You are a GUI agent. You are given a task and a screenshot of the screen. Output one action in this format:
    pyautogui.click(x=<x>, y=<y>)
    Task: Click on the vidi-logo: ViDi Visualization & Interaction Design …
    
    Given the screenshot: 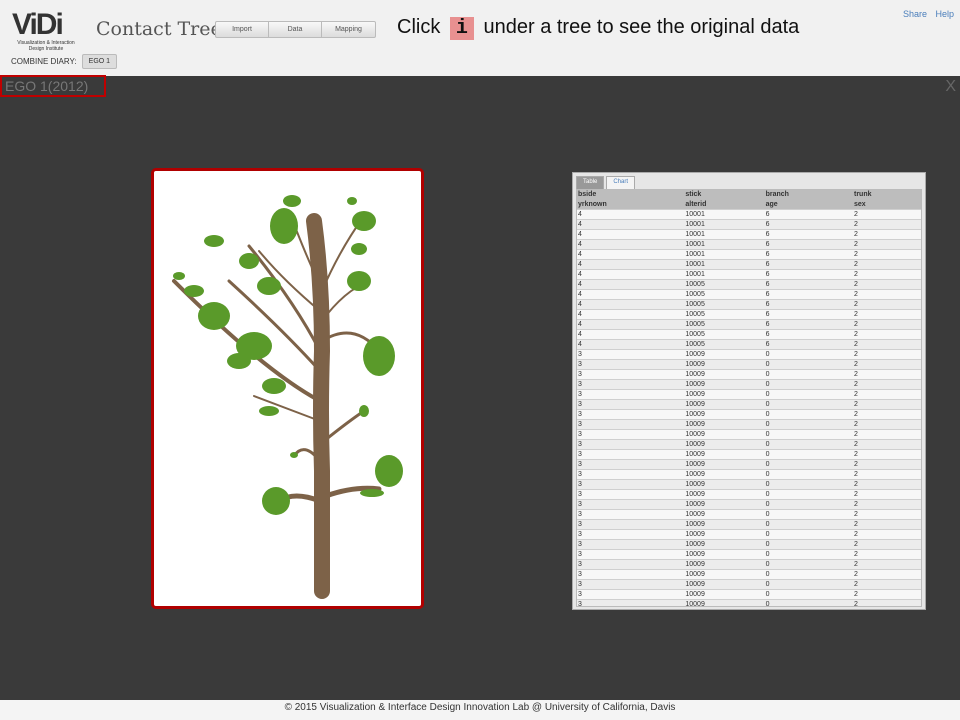 What is the action you would take?
    pyautogui.click(x=46, y=30)
    